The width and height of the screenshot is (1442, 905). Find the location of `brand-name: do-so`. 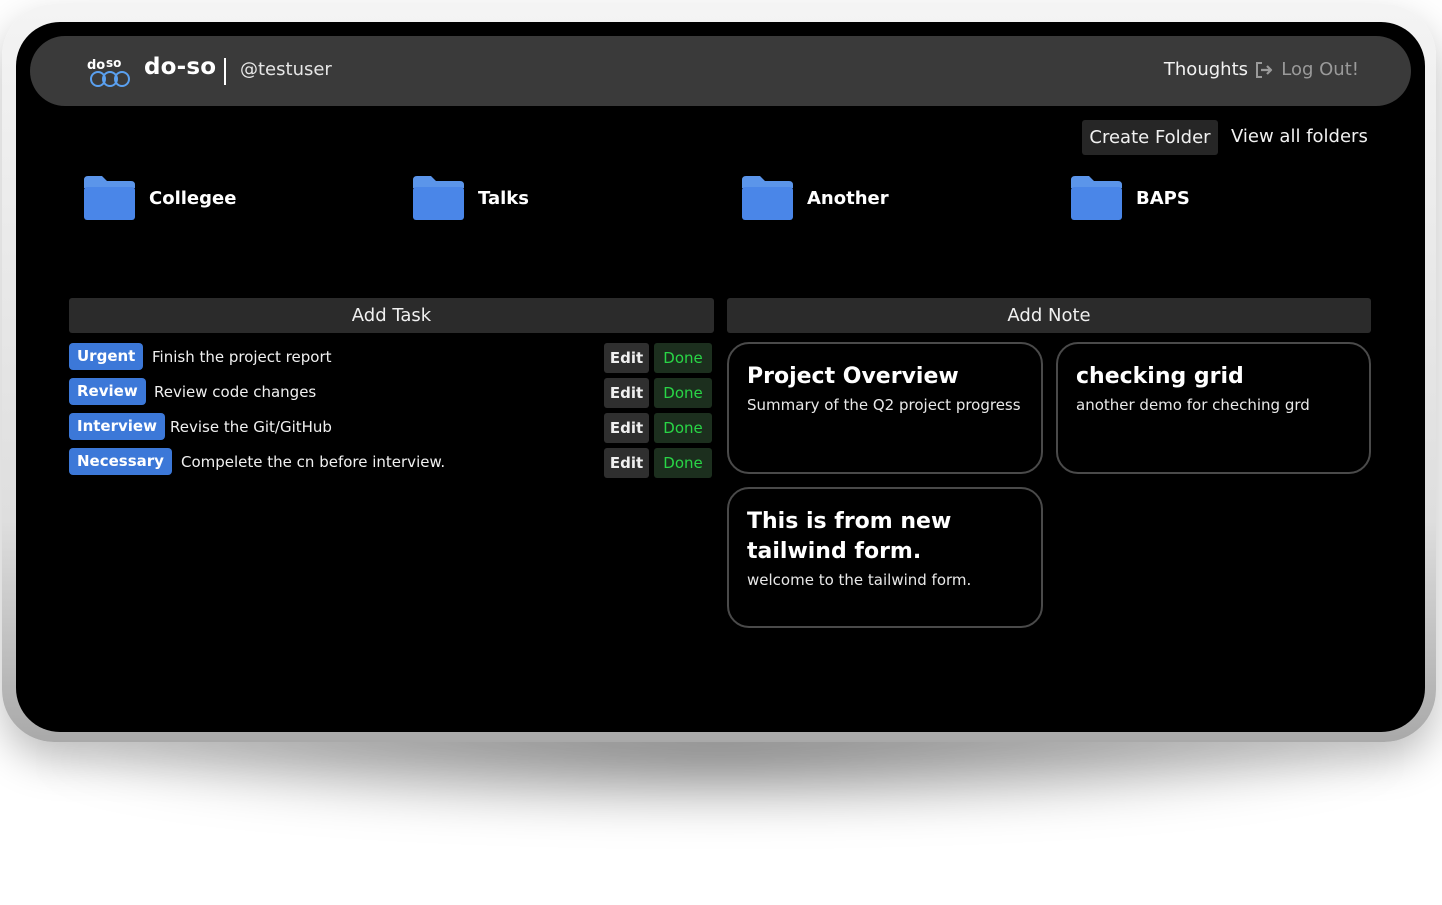

brand-name: do-so is located at coordinates (180, 67).